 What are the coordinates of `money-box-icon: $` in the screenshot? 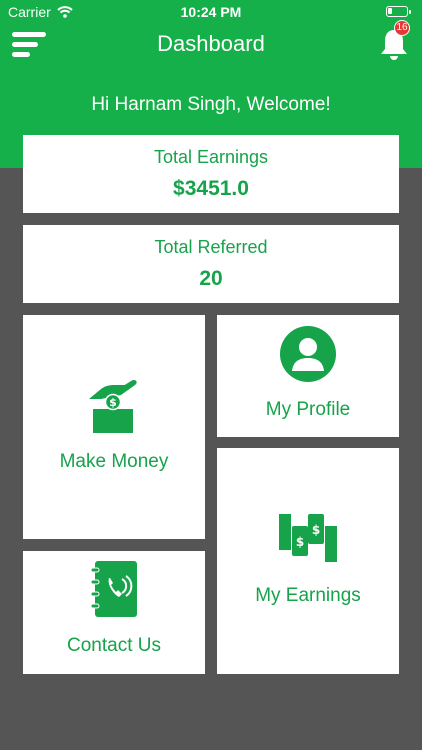 It's located at (113, 406).